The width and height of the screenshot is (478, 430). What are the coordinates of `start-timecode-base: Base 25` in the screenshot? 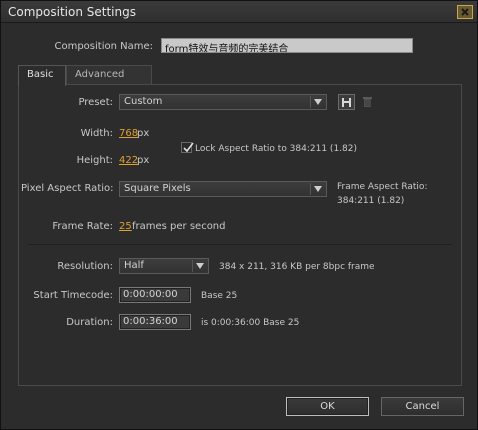 It's located at (219, 296).